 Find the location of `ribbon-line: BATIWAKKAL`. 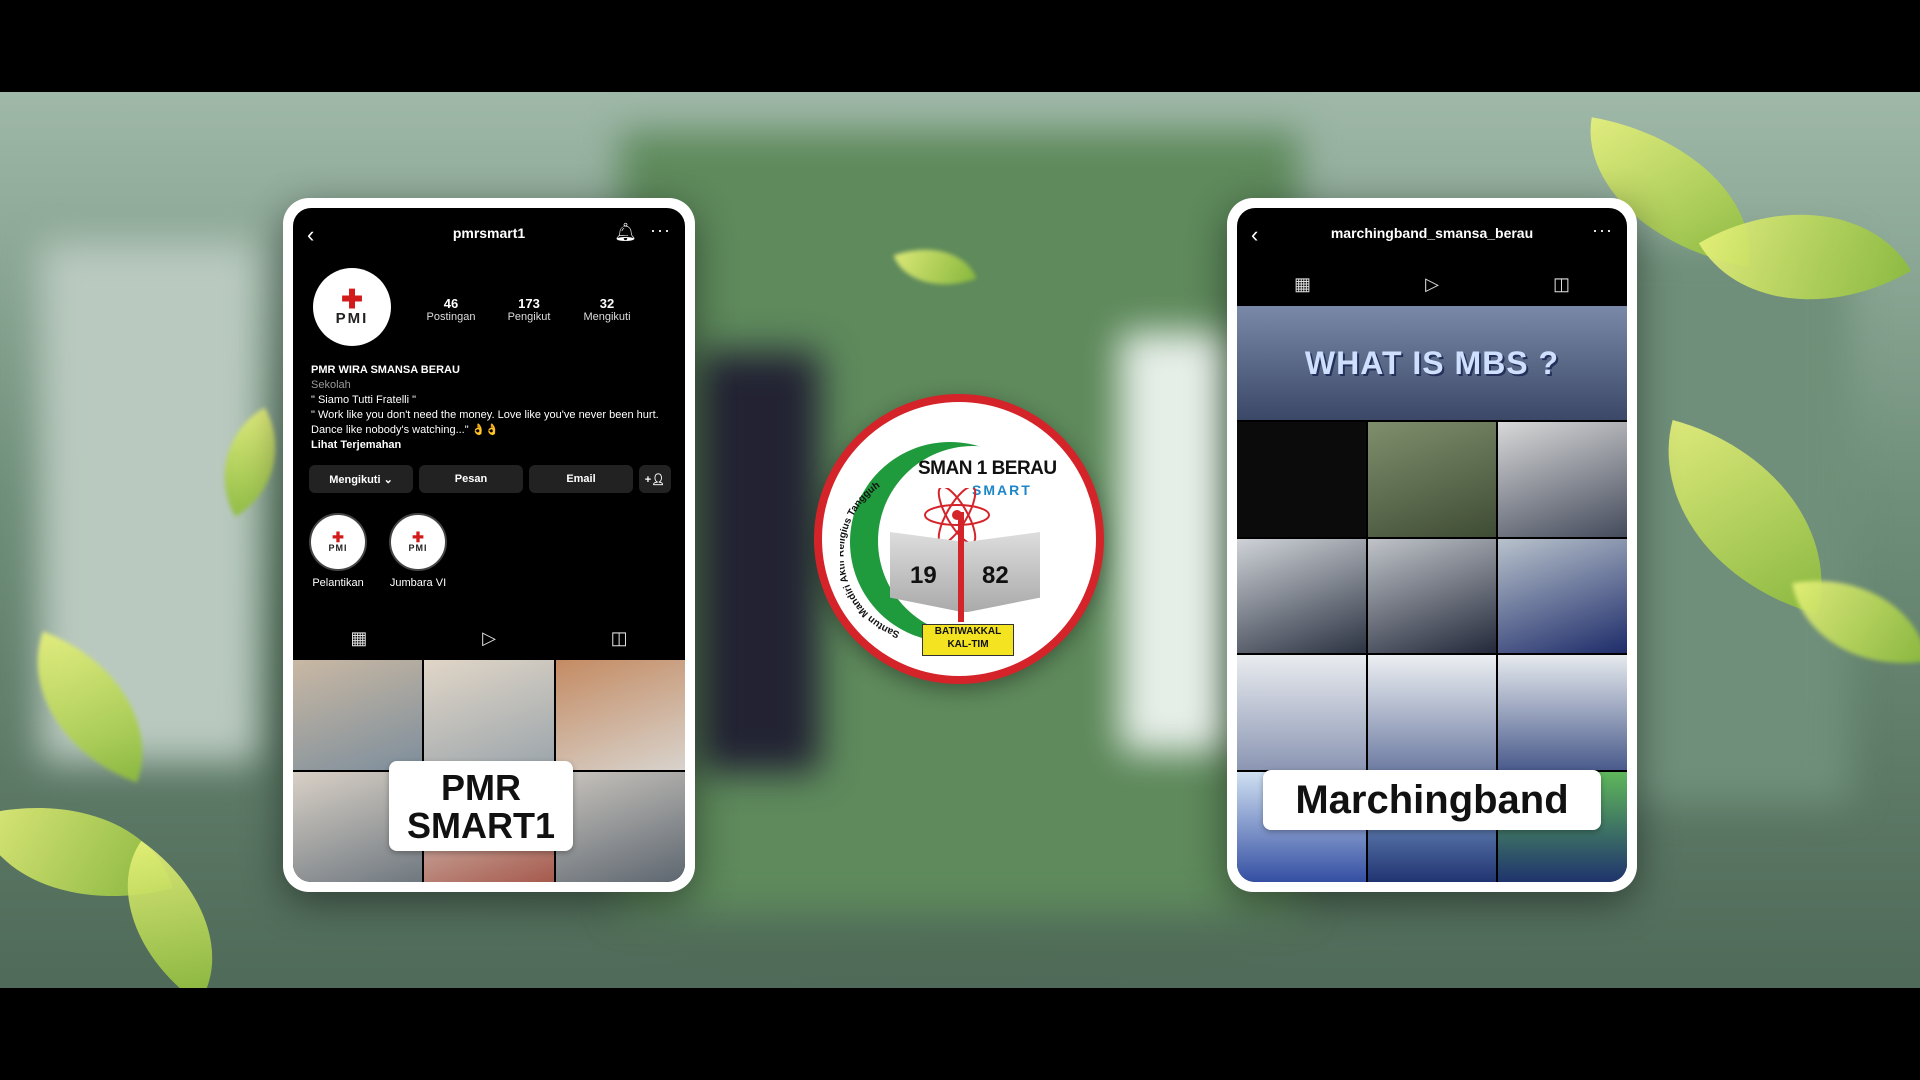

ribbon-line: BATIWAKKAL is located at coordinates (968, 631).